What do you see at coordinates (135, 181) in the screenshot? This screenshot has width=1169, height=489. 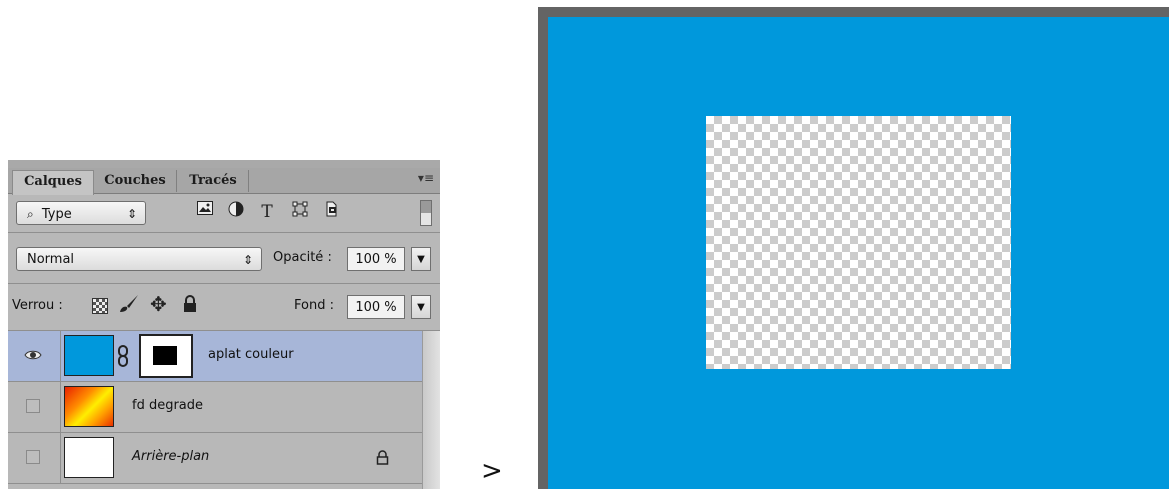 I see `tab-couches: Couches` at bounding box center [135, 181].